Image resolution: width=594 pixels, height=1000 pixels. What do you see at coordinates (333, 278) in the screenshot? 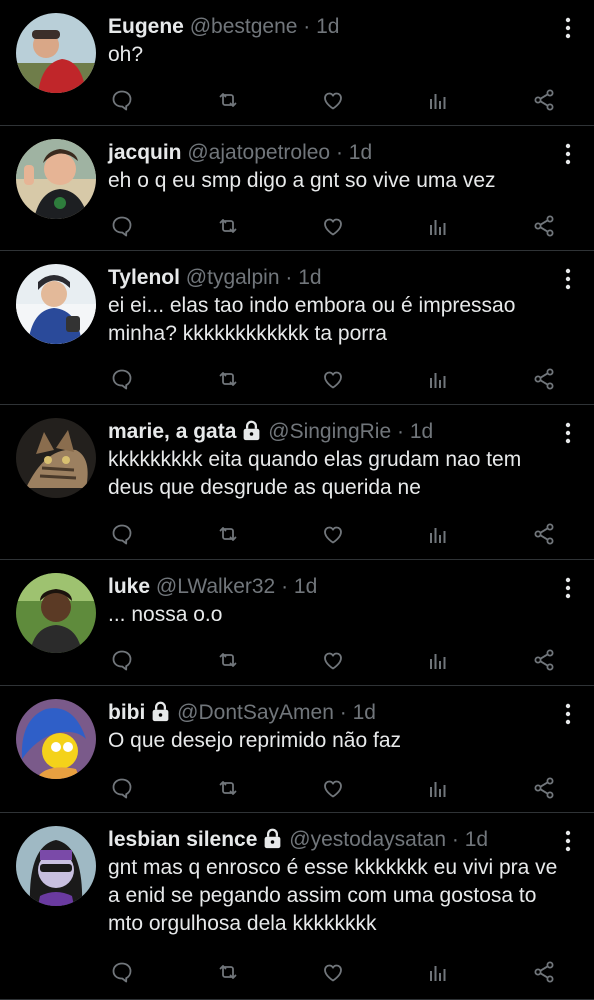
I see `tweet-header: Tylenol @tygalpin · 1d` at bounding box center [333, 278].